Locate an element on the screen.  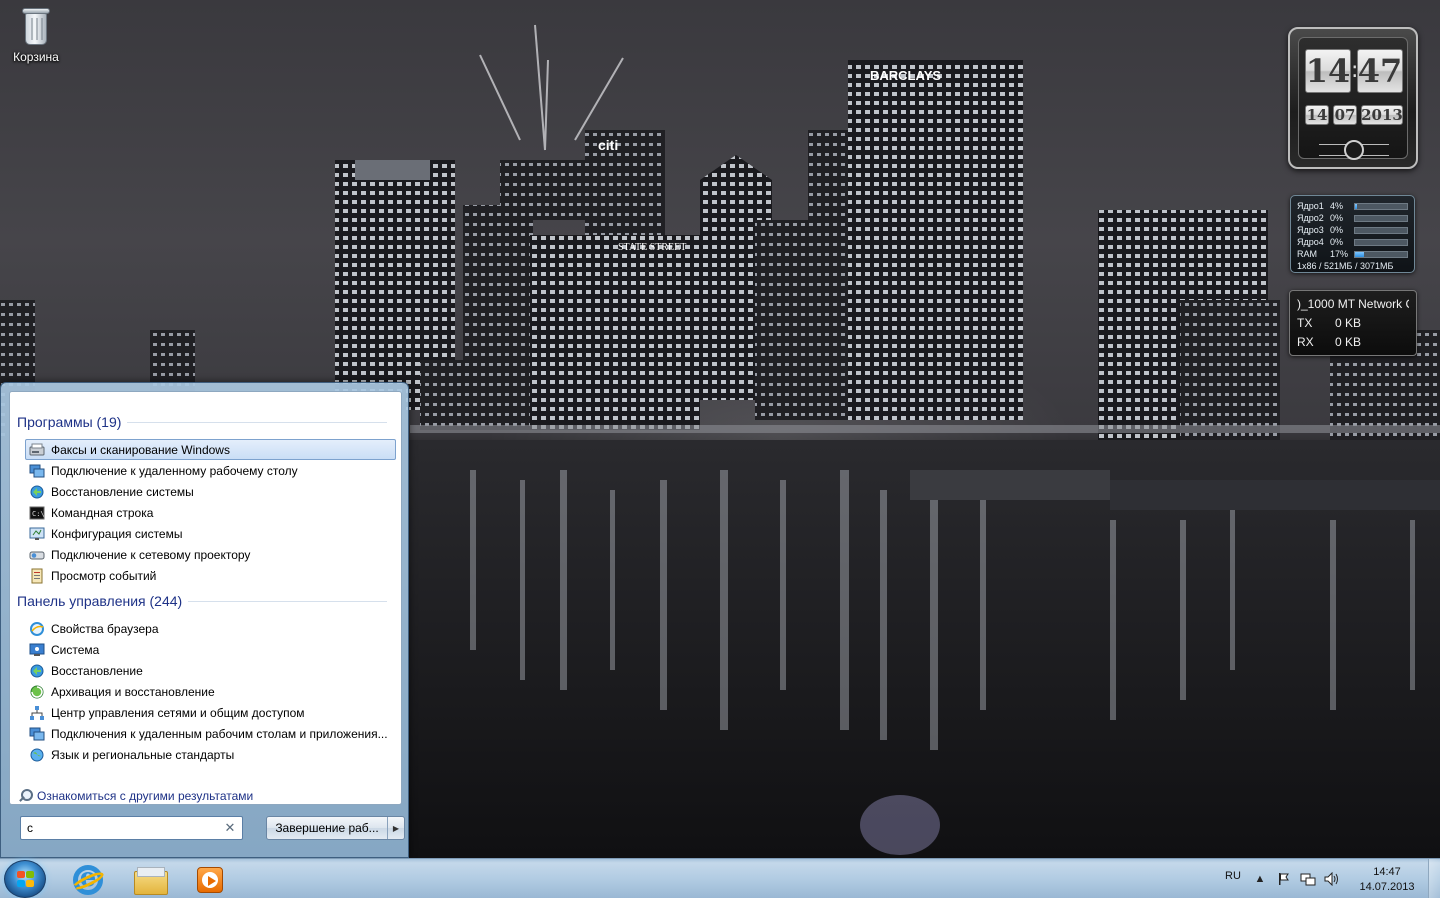
result-label: Факсы и сканирование Windows is located at coordinates (140, 449).